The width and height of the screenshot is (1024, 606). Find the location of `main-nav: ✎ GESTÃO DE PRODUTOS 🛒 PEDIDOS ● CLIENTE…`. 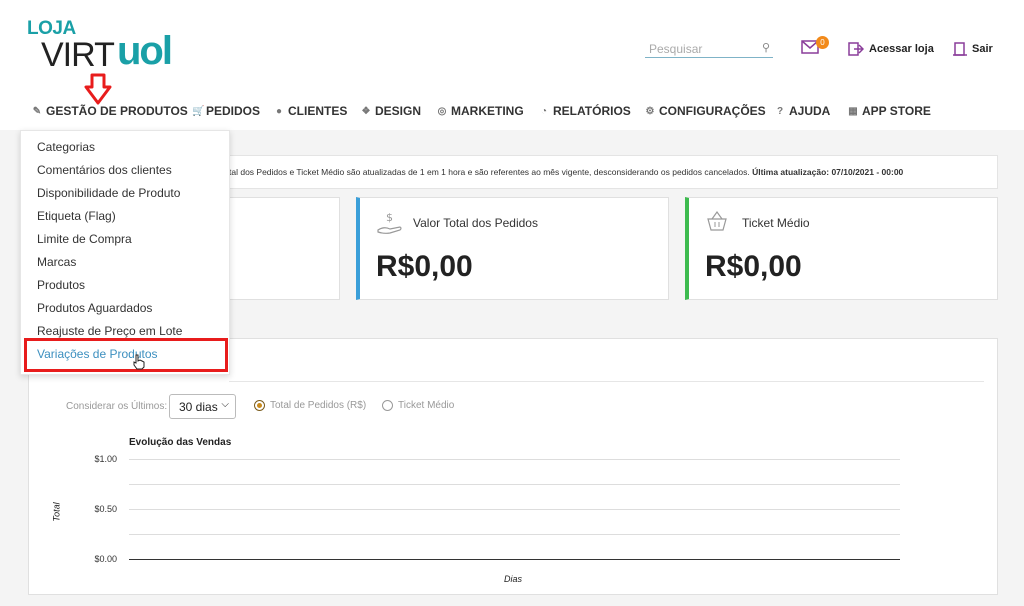

main-nav: ✎ GESTÃO DE PRODUTOS 🛒 PEDIDOS ● CLIENTE… is located at coordinates (512, 114).